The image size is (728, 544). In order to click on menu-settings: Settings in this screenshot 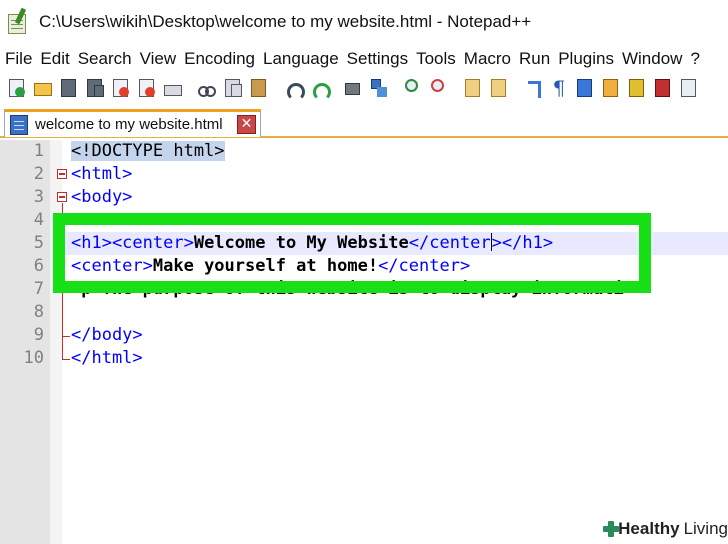, I will do `click(377, 59)`.